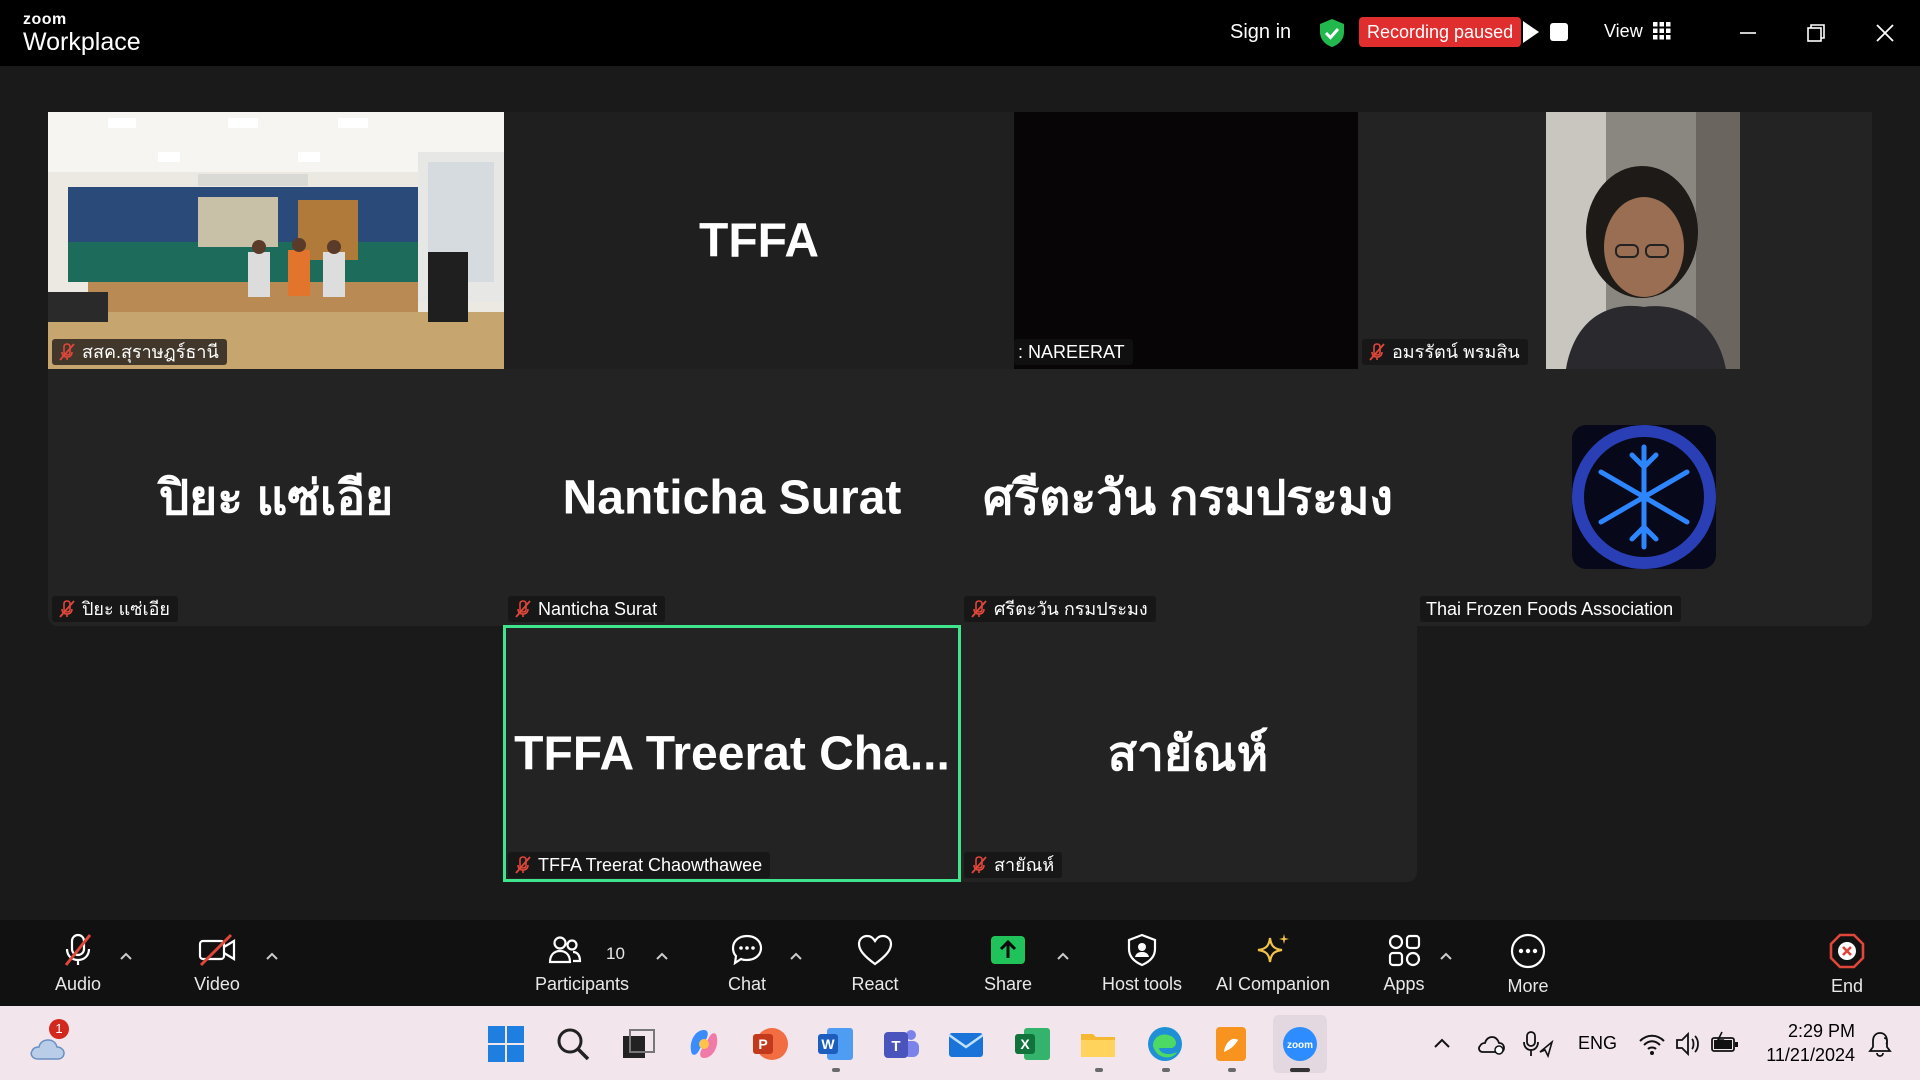 The width and height of the screenshot is (1920, 1080). Describe the element at coordinates (1273, 948) in the screenshot. I see `sparkle-icon` at that location.